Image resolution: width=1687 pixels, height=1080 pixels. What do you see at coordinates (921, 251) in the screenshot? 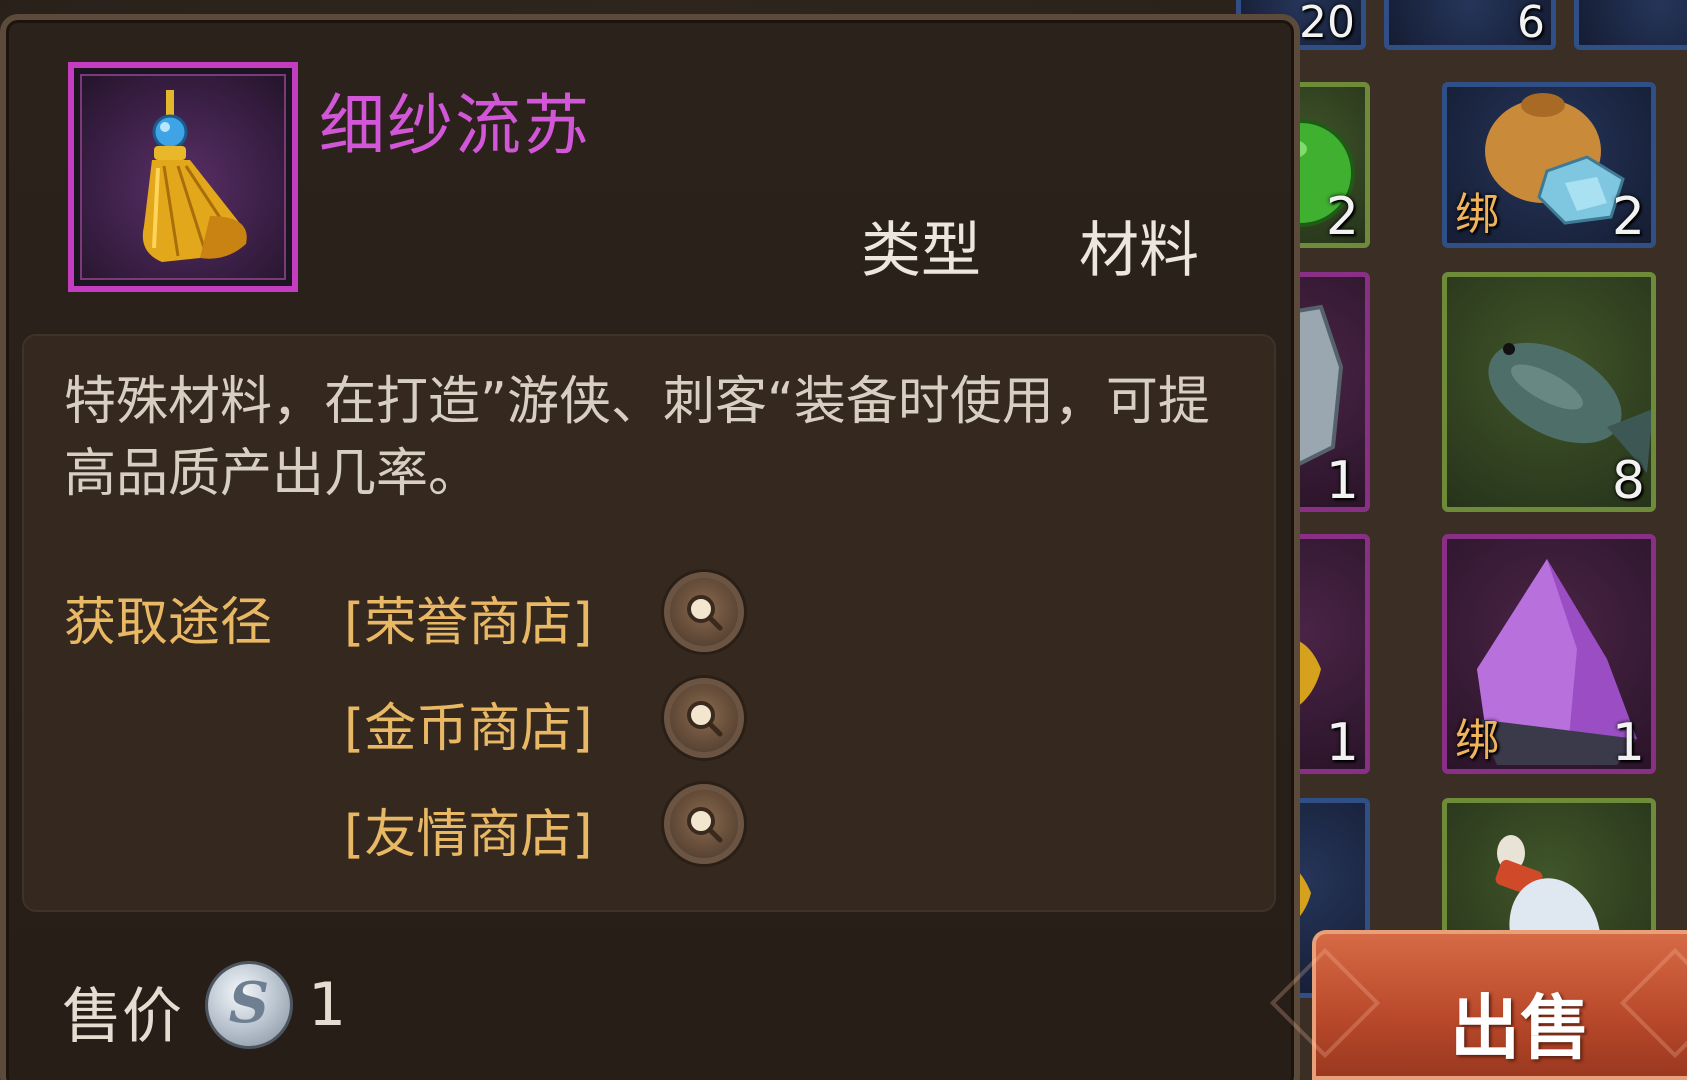
I see `item-type-label: 类型` at bounding box center [921, 251].